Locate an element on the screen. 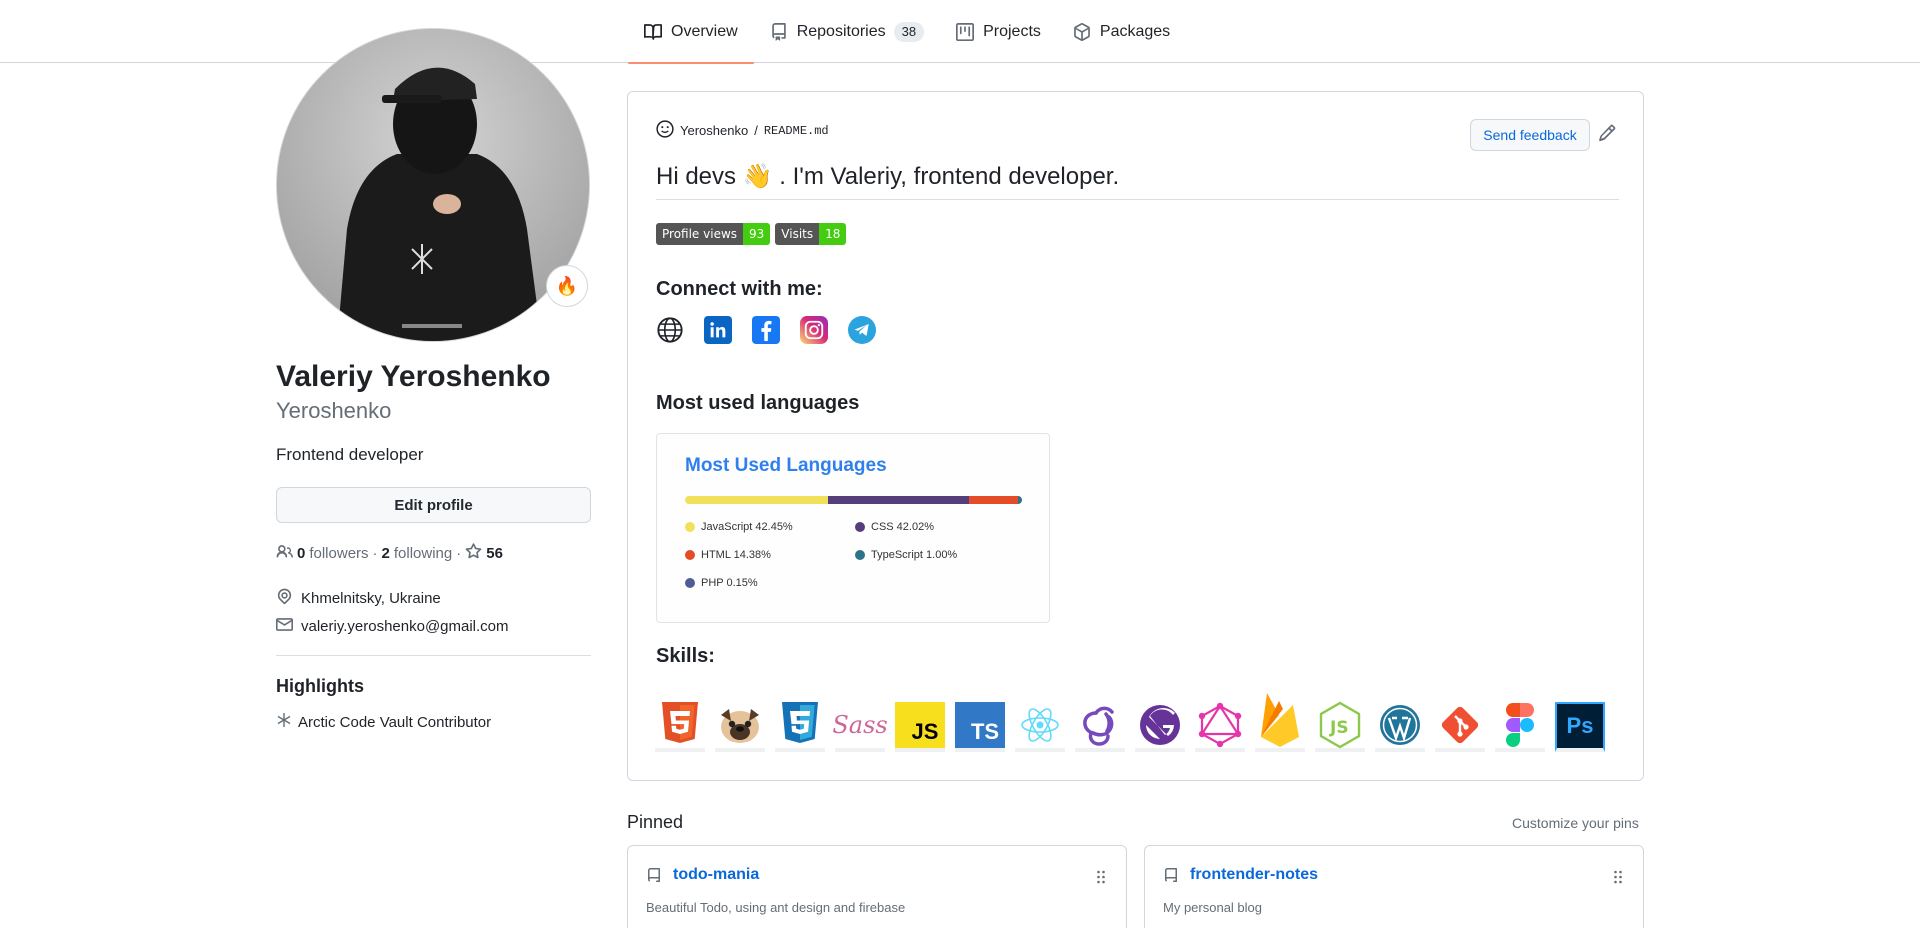 The image size is (1920, 928). book-icon is located at coordinates (653, 32).